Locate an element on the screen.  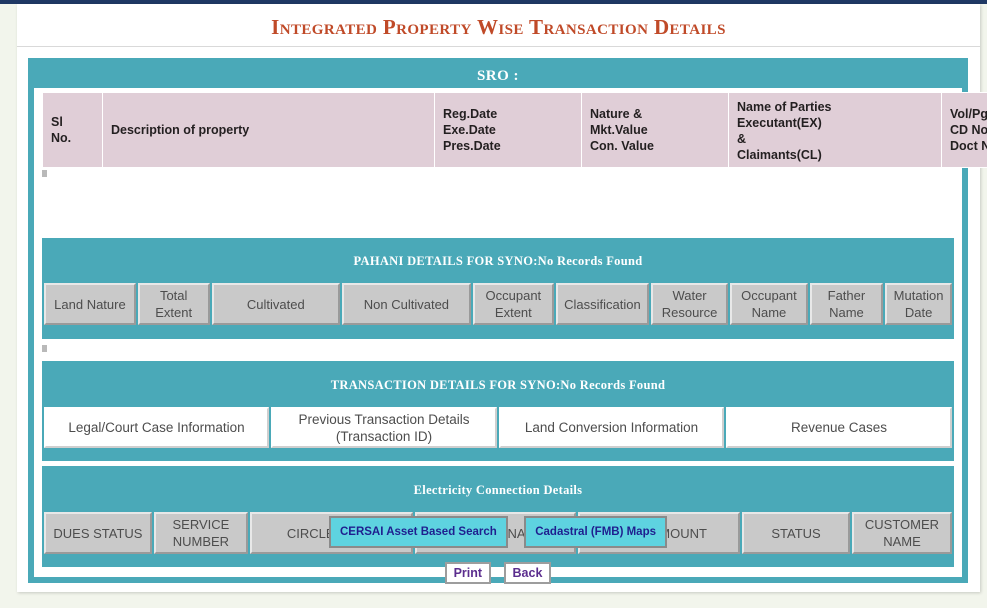
pahani-column-classification: Classification is located at coordinates (602, 304).